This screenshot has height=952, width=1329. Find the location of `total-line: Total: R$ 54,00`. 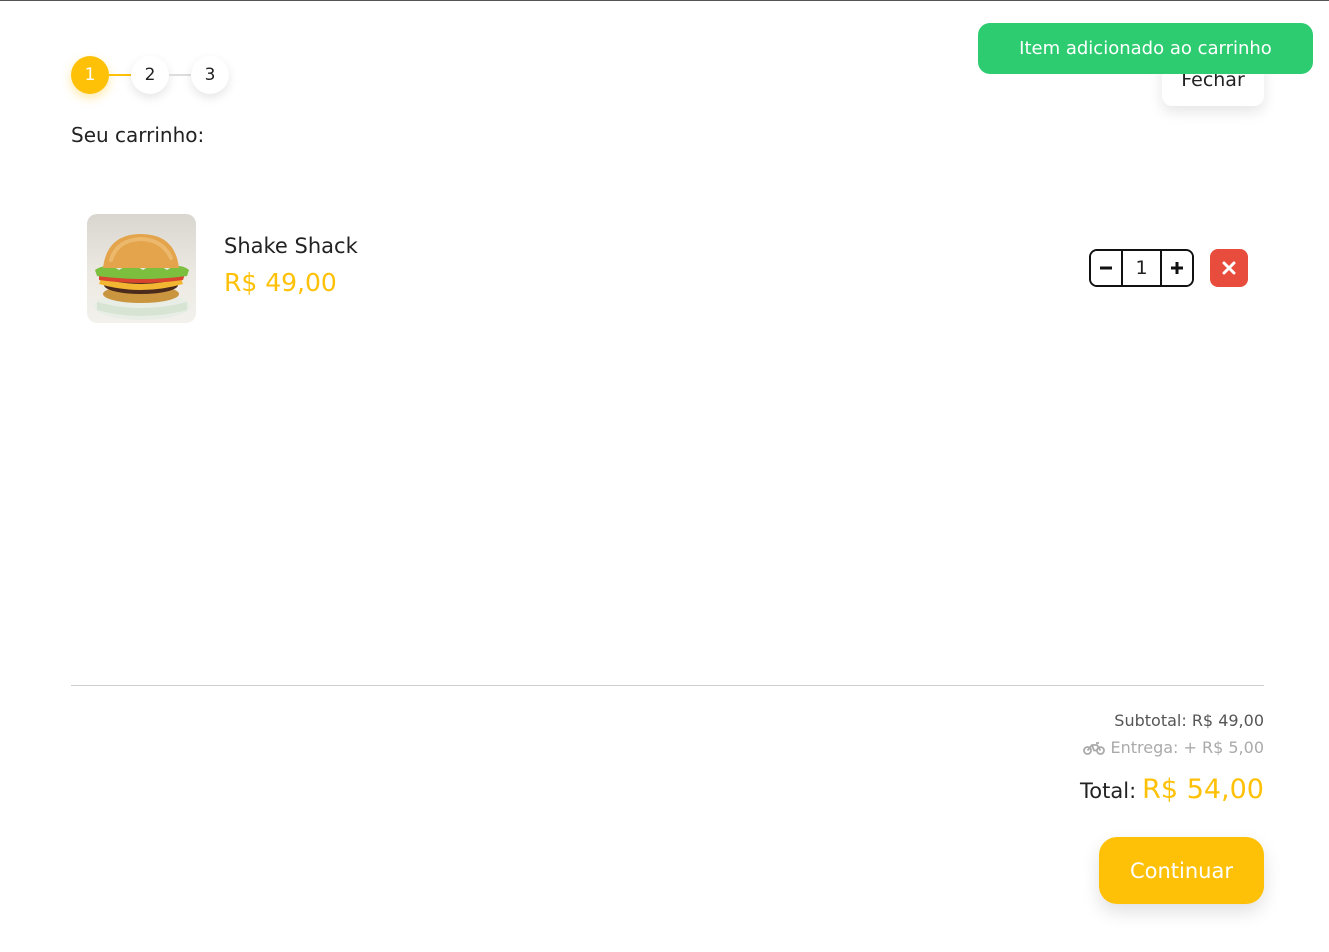

total-line: Total: R$ 54,00 is located at coordinates (1172, 789).